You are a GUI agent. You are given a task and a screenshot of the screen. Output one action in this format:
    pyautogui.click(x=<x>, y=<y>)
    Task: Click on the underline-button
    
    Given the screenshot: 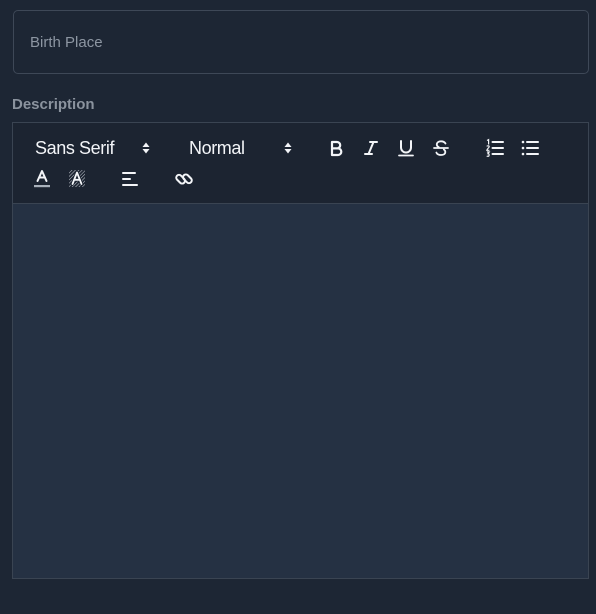 What is the action you would take?
    pyautogui.click(x=406, y=148)
    